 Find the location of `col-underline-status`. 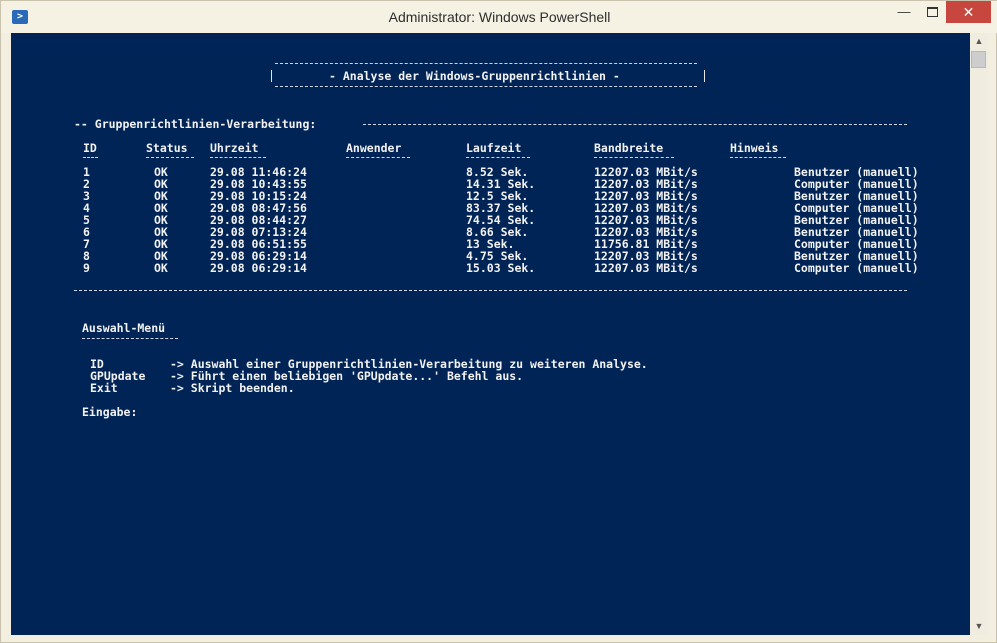

col-underline-status is located at coordinates (170, 157).